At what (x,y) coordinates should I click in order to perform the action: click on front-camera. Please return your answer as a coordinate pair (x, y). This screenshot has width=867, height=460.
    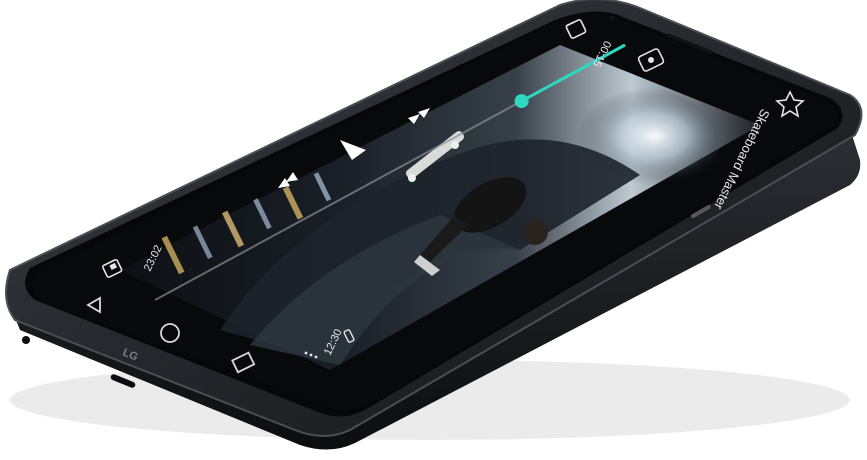
    Looking at the image, I should click on (612, 18).